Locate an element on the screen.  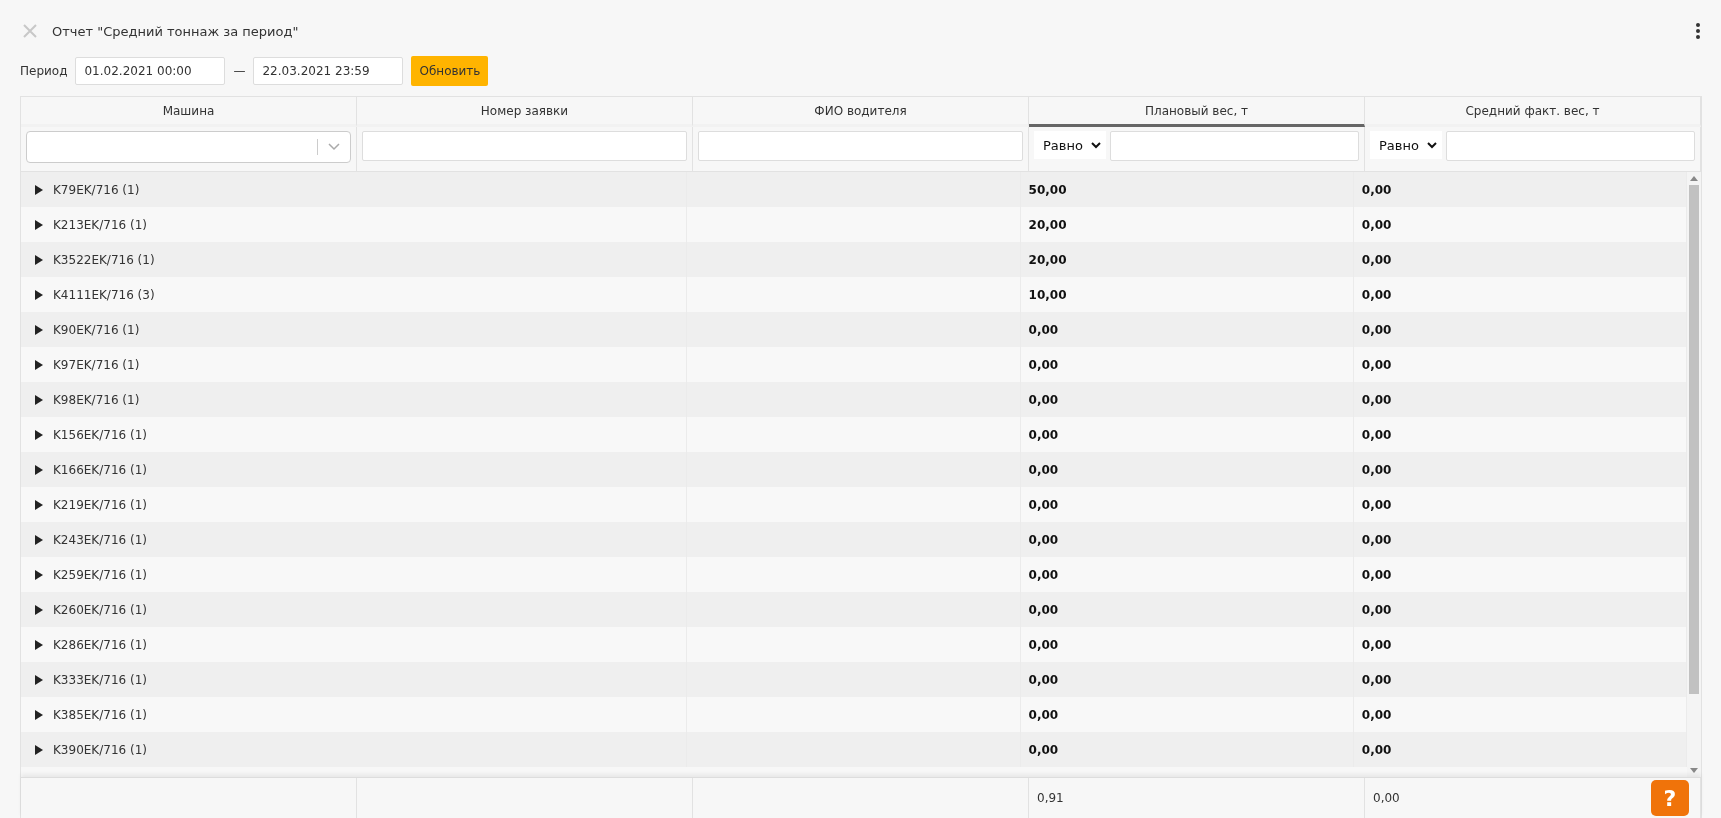
group-row: K243EK/716 (1) 0,00 0,00 is located at coordinates (854, 539).